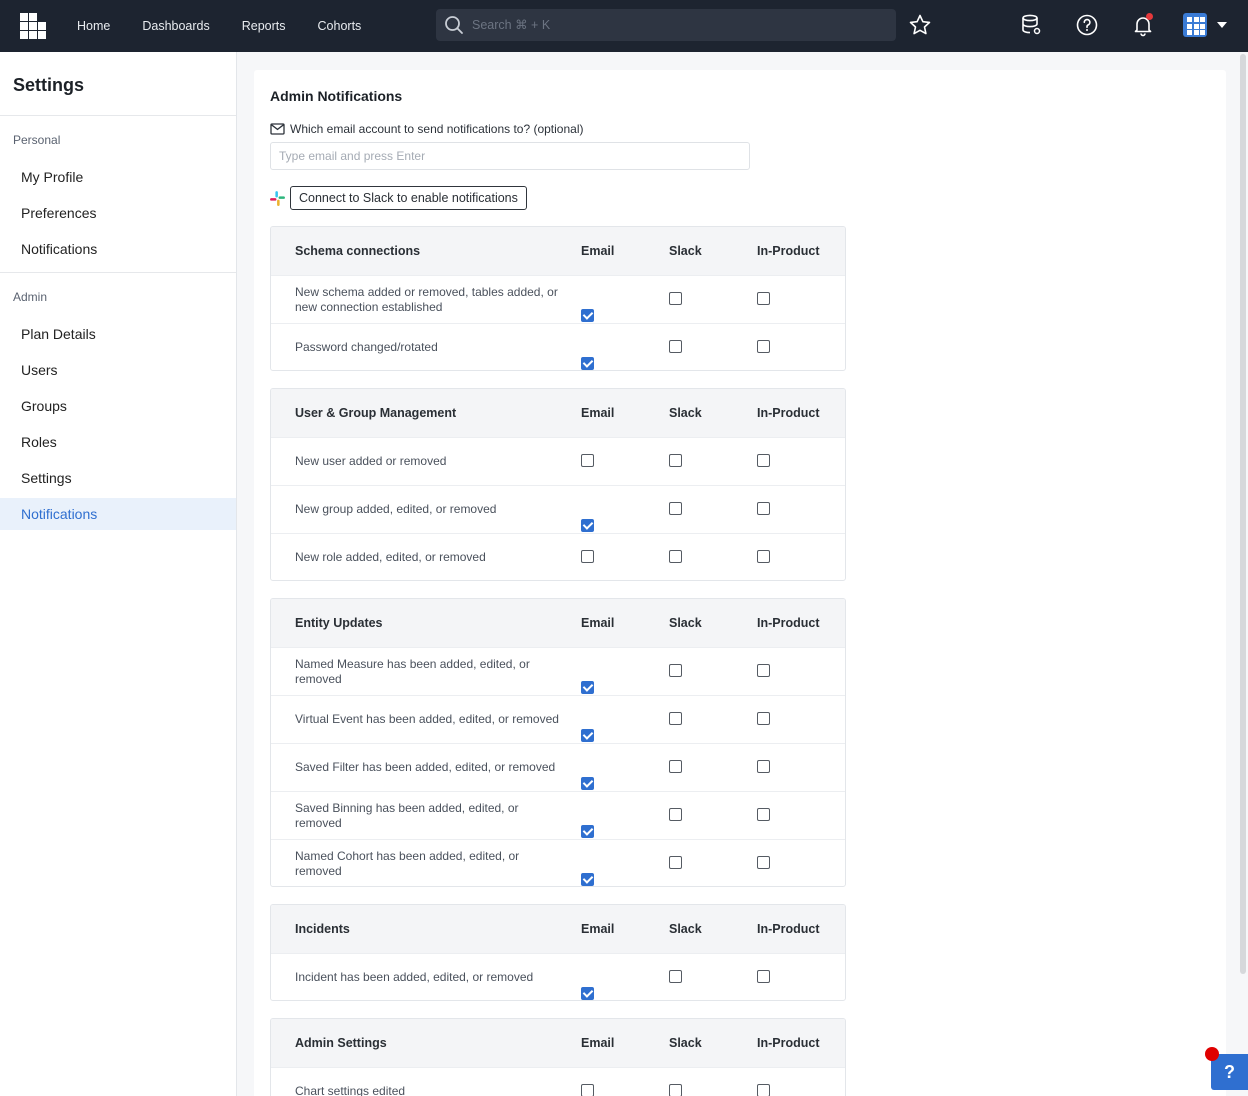 The image size is (1248, 1096). I want to click on slack-icon, so click(277, 198).